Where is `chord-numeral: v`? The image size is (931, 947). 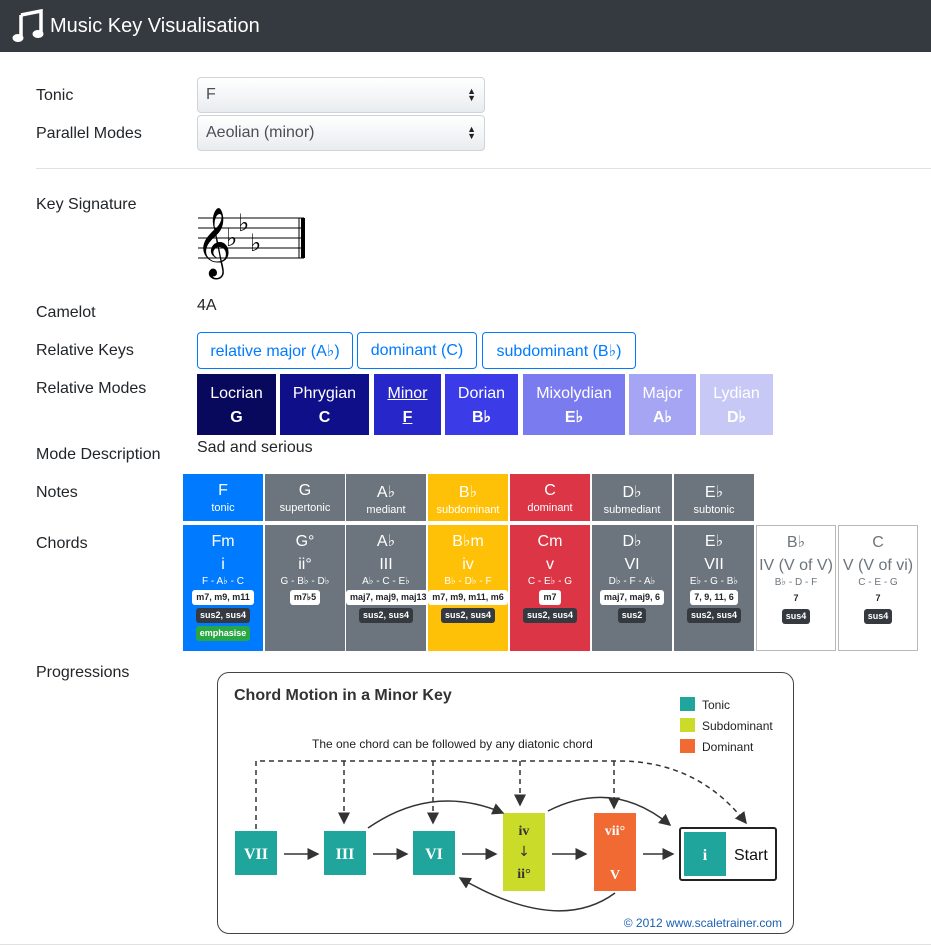 chord-numeral: v is located at coordinates (550, 564).